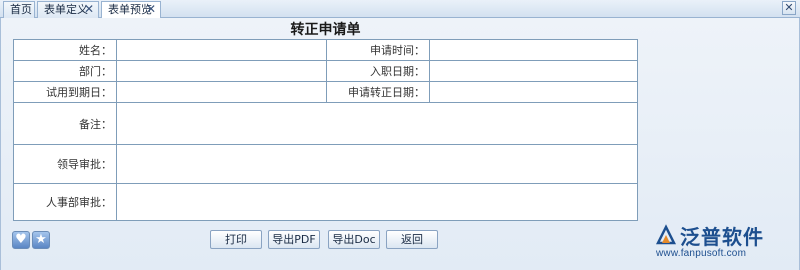 This screenshot has height=270, width=800. I want to click on probation-end-field, so click(221, 92).